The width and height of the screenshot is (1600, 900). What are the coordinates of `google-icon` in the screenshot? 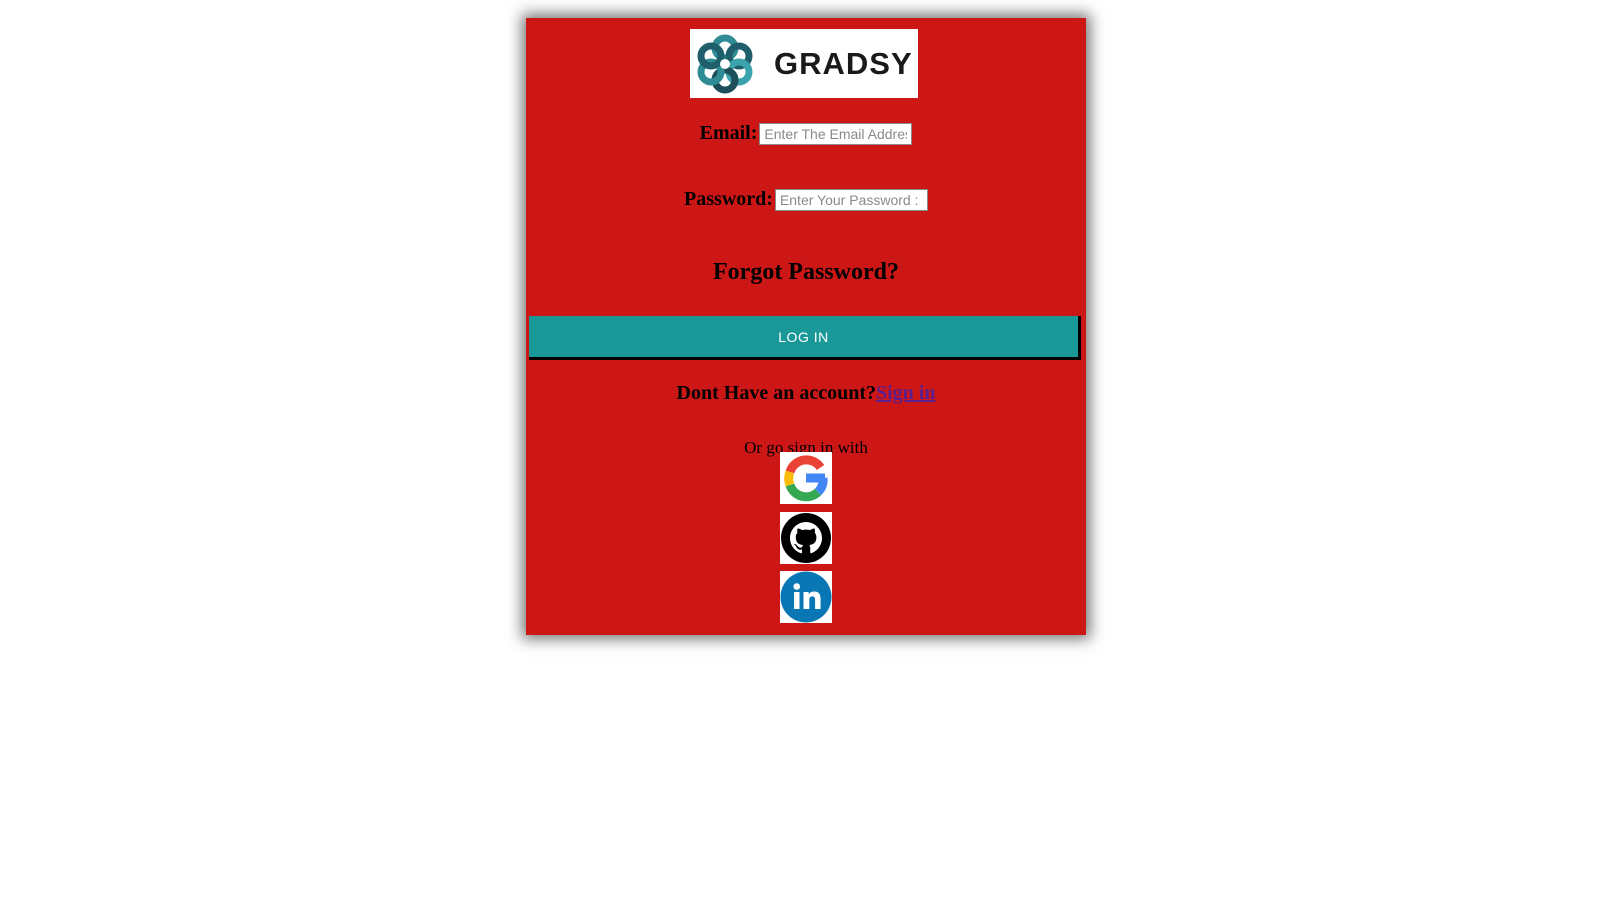 It's located at (806, 478).